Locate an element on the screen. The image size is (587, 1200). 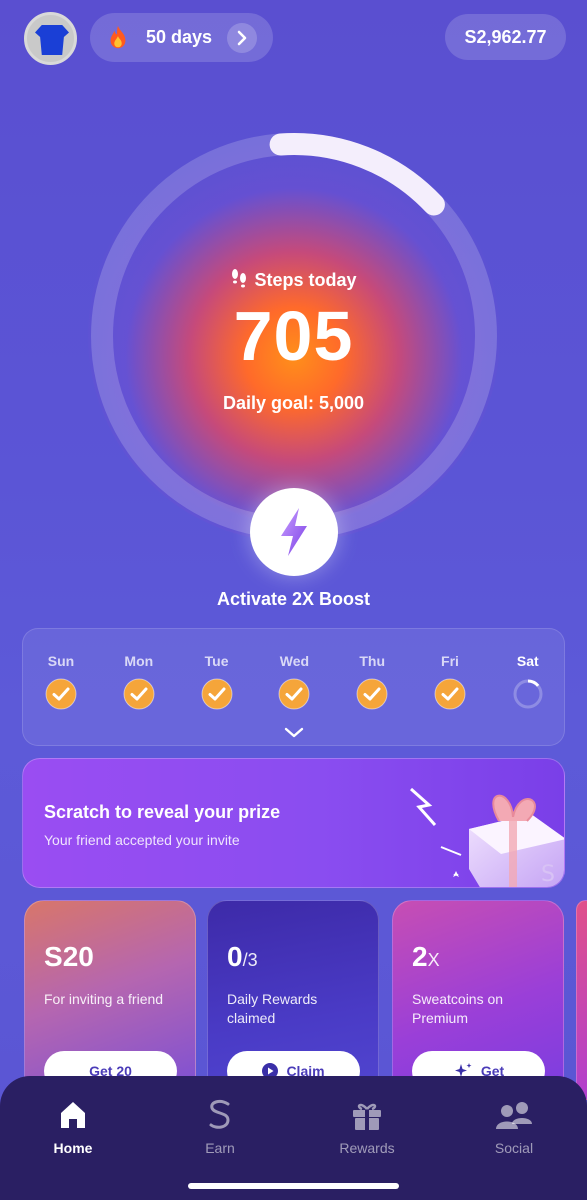
sweatcoin-icon: S is located at coordinates (470, 36).